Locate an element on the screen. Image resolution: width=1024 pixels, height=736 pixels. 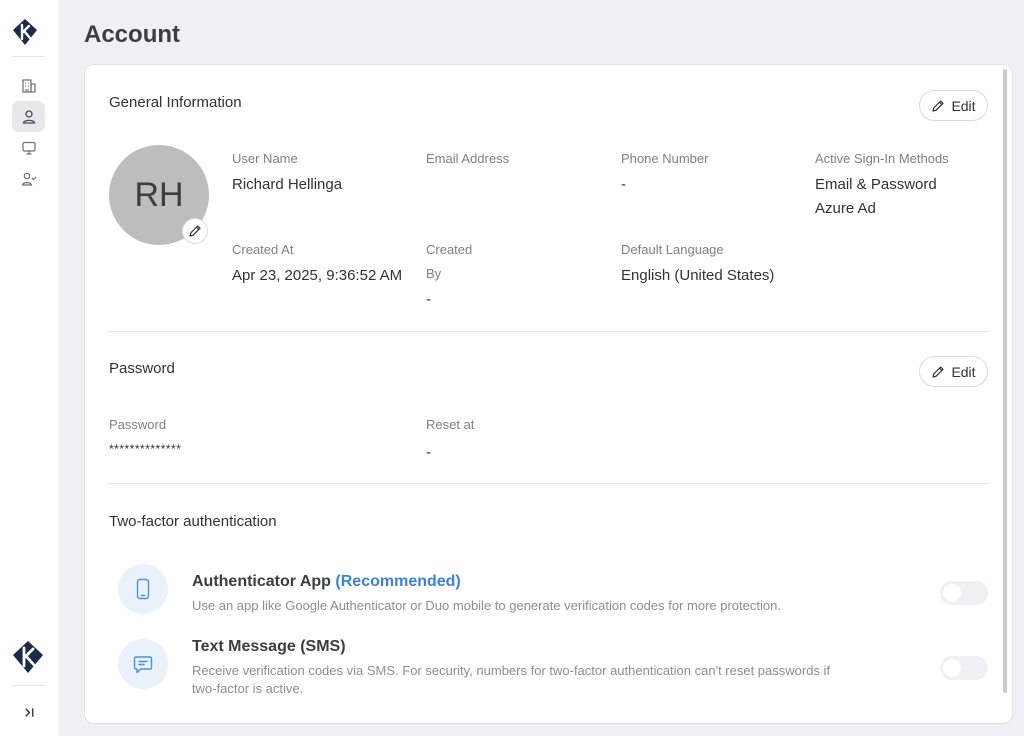
edit-general-button: Edit is located at coordinates (953, 105).